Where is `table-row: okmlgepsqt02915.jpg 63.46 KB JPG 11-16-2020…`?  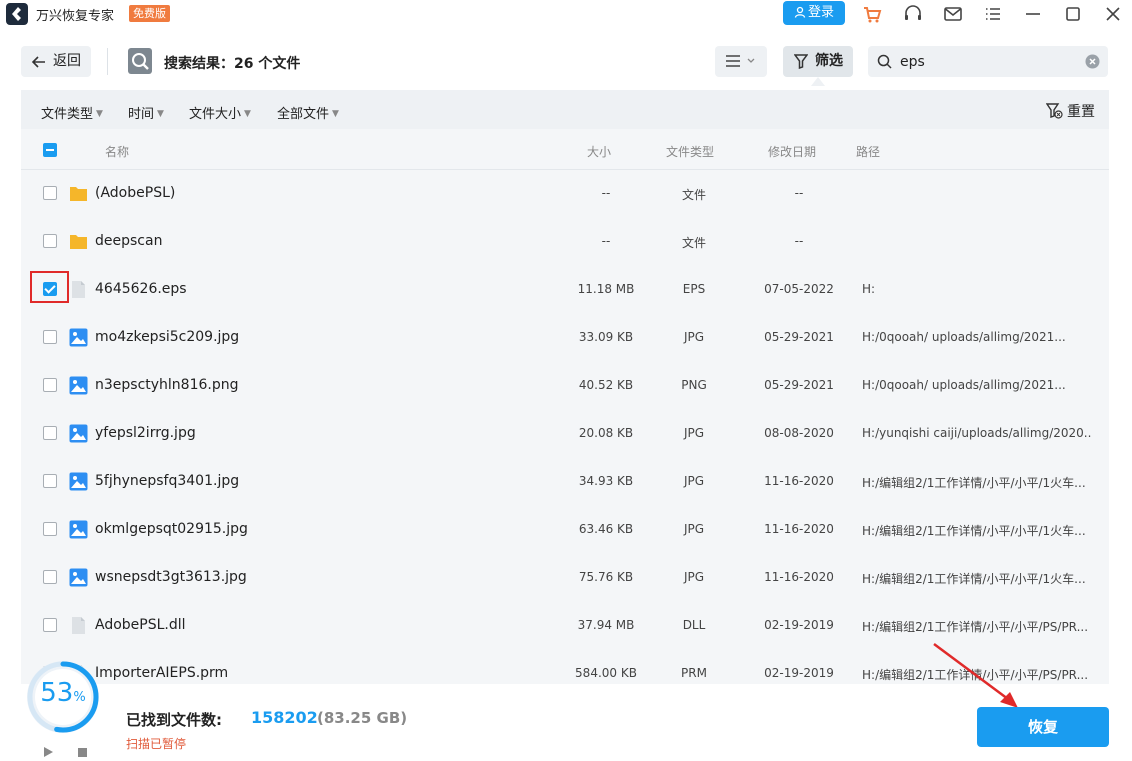 table-row: okmlgepsqt02915.jpg 63.46 KB JPG 11-16-2020… is located at coordinates (565, 530).